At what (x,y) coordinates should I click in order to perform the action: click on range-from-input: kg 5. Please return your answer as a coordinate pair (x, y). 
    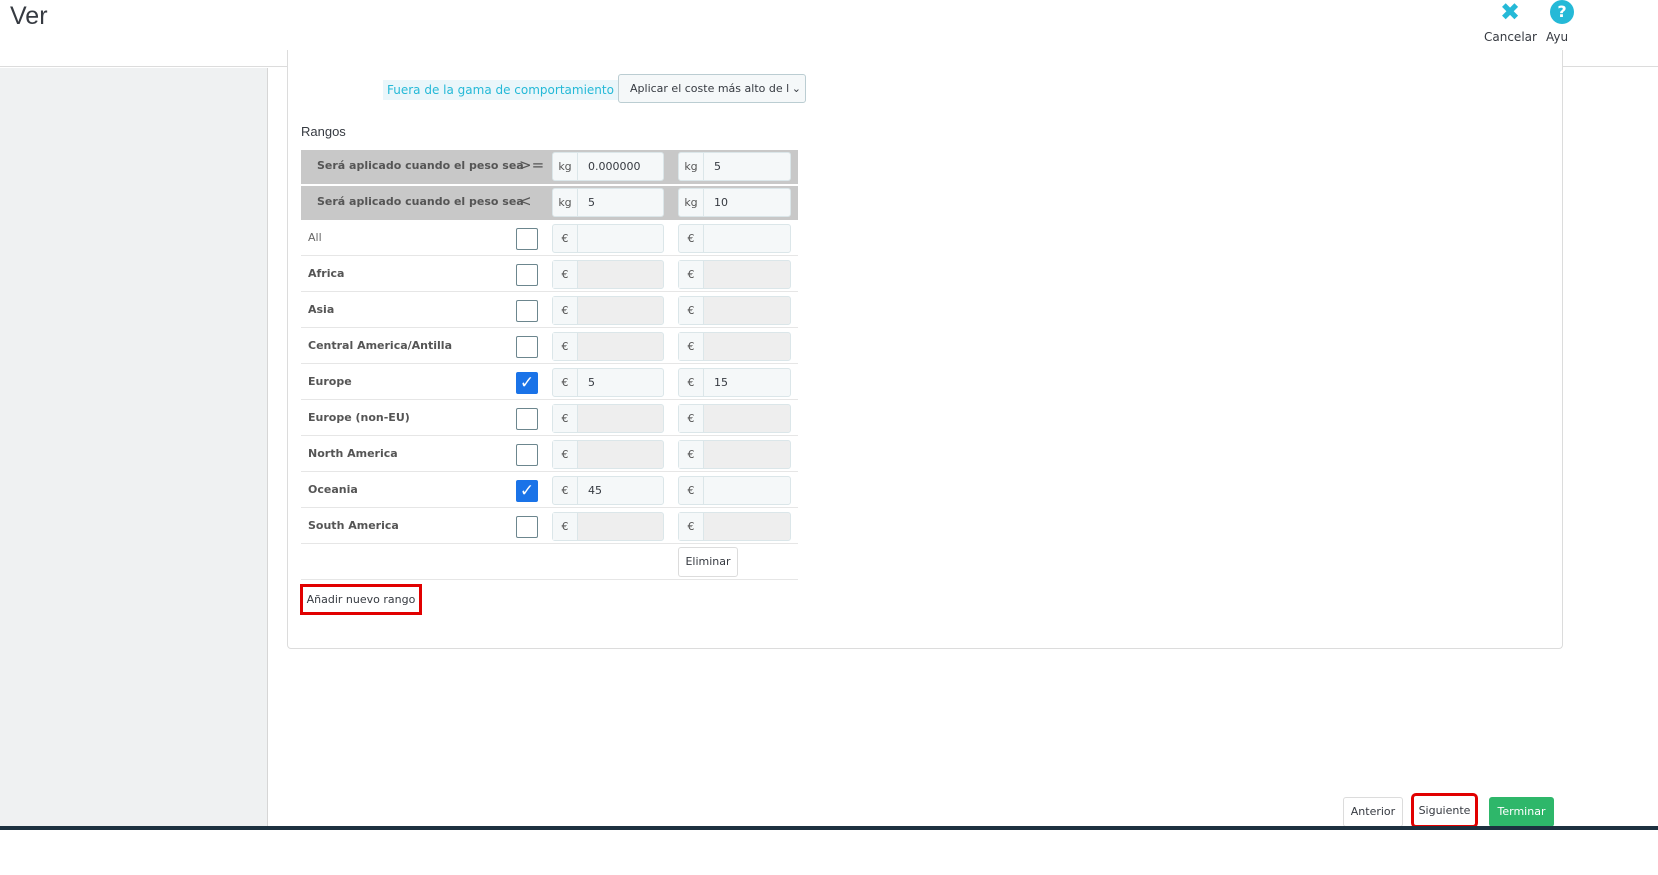
    Looking at the image, I should click on (608, 202).